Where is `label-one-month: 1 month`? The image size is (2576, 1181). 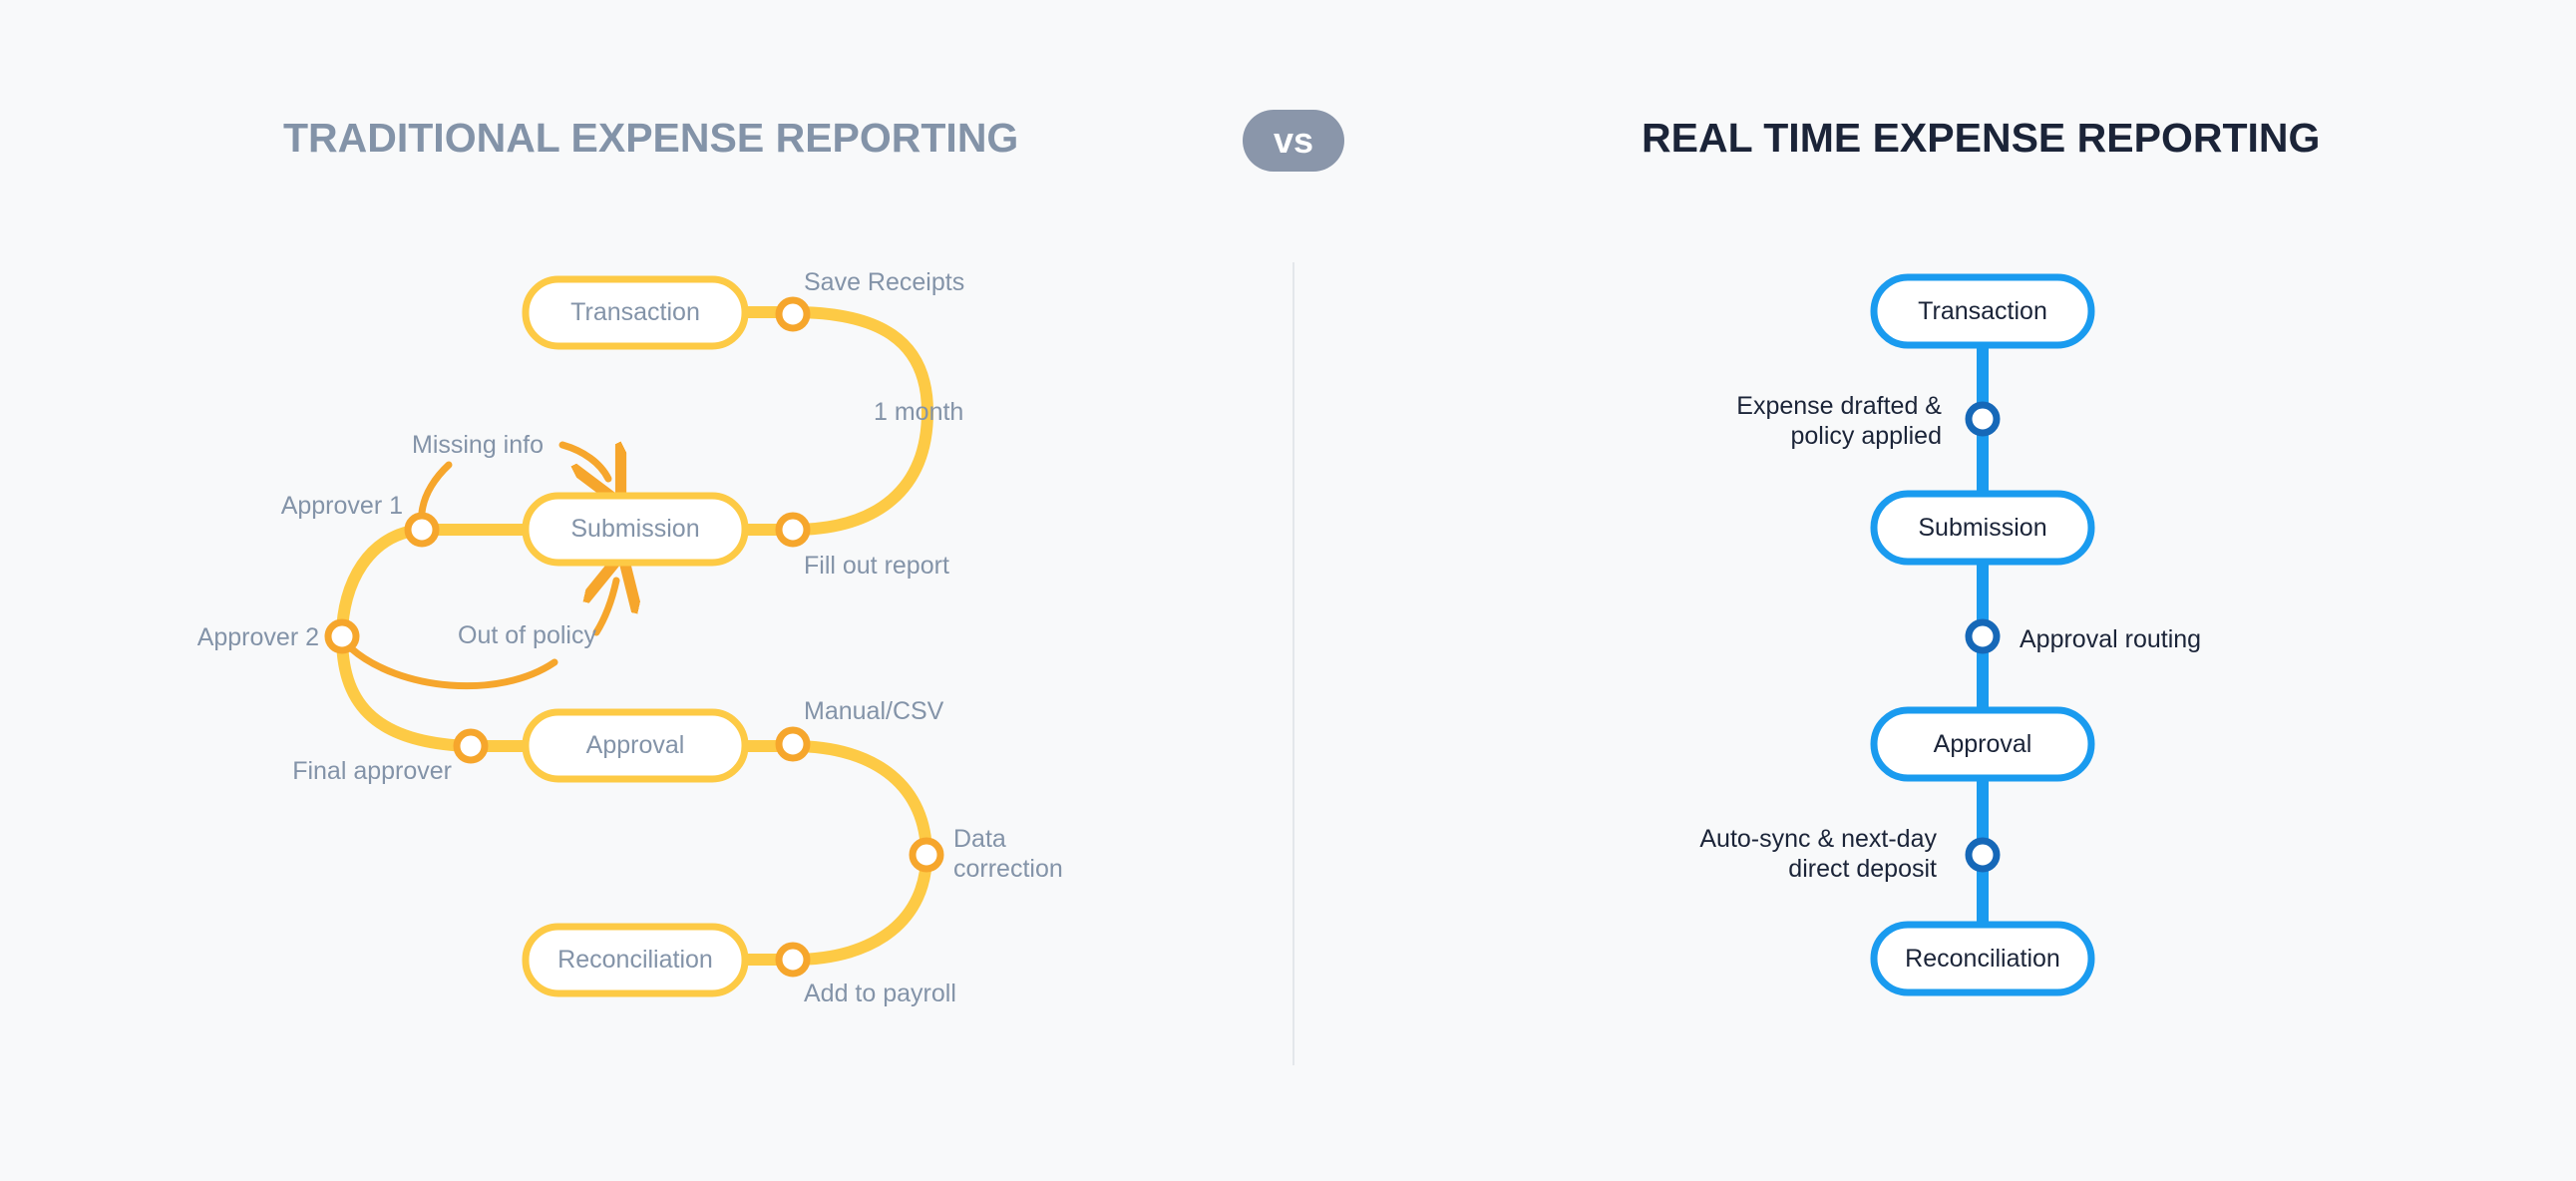
label-one-month: 1 month is located at coordinates (918, 412).